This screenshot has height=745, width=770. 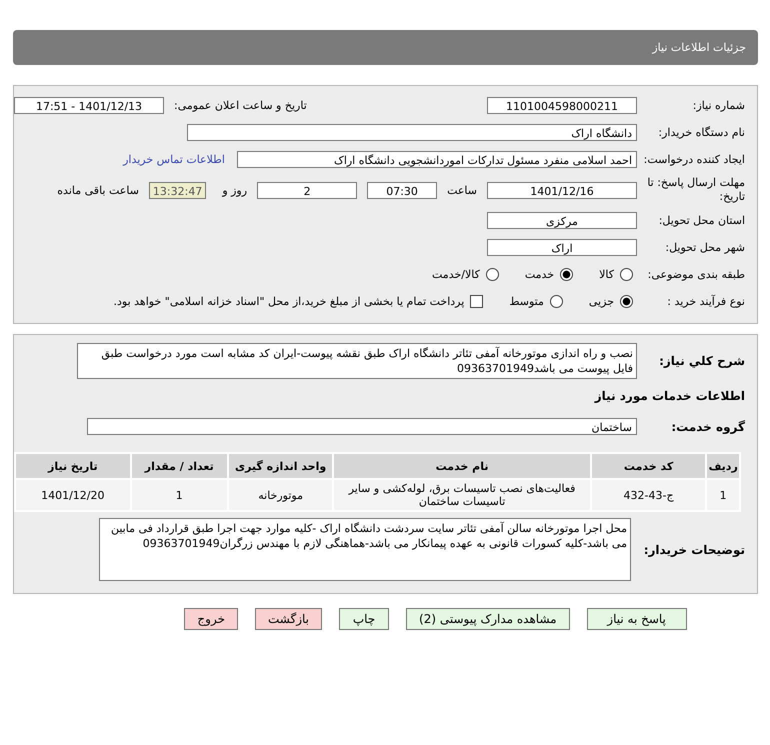 I want to click on text-field: مرکزی, so click(x=562, y=220).